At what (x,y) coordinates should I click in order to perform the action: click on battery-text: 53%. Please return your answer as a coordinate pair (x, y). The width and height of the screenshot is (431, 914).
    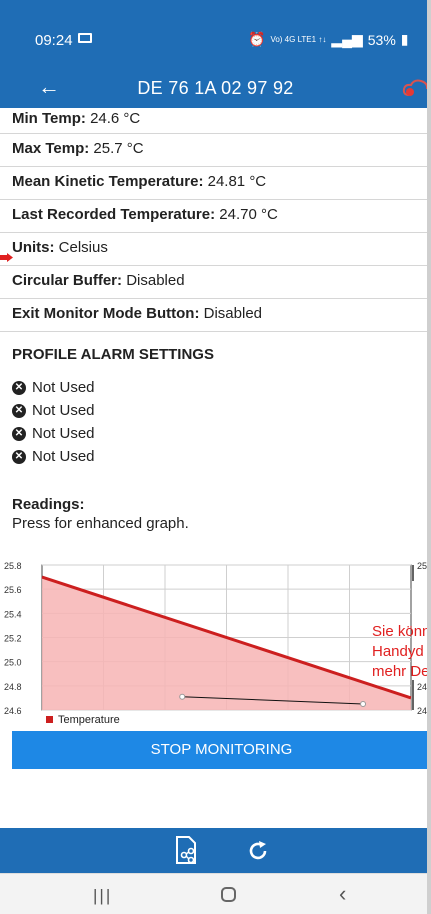
    Looking at the image, I should click on (381, 39).